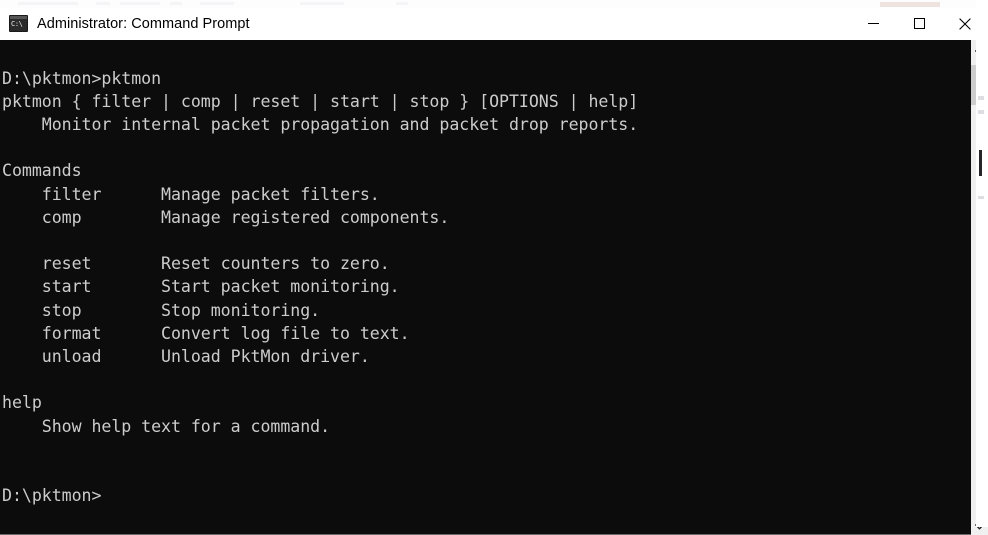 The width and height of the screenshot is (988, 535). Describe the element at coordinates (965, 23) in the screenshot. I see `close-icon` at that location.